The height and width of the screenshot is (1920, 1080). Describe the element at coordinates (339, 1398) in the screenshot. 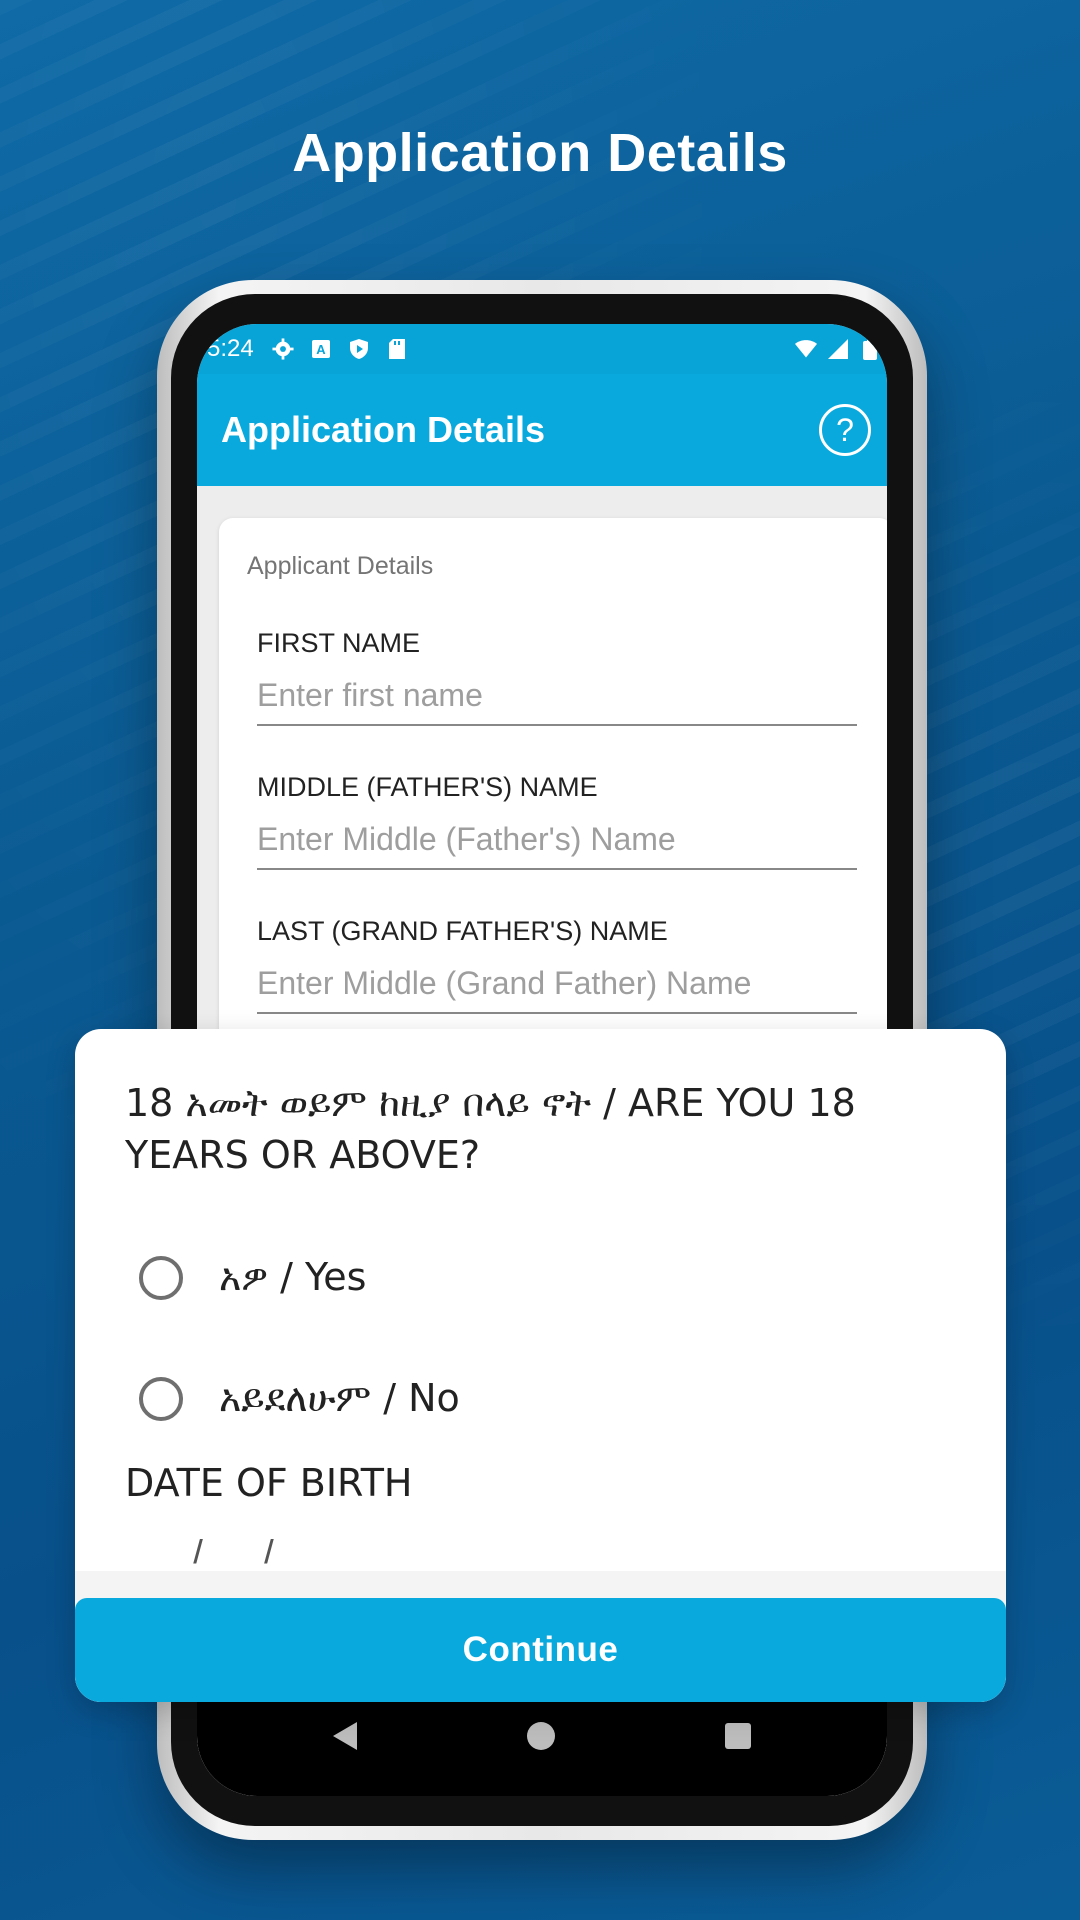

I see `no-option-label: አይደለሁም / No` at that location.